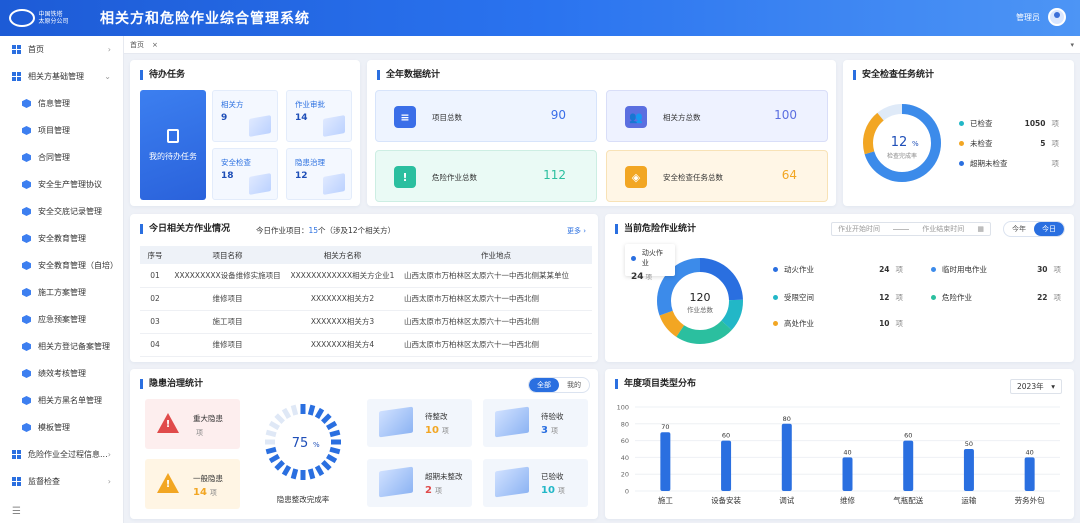 Image resolution: width=1080 pixels, height=523 pixels. Describe the element at coordinates (665, 427) in the screenshot. I see `bar-value-label: 70` at that location.